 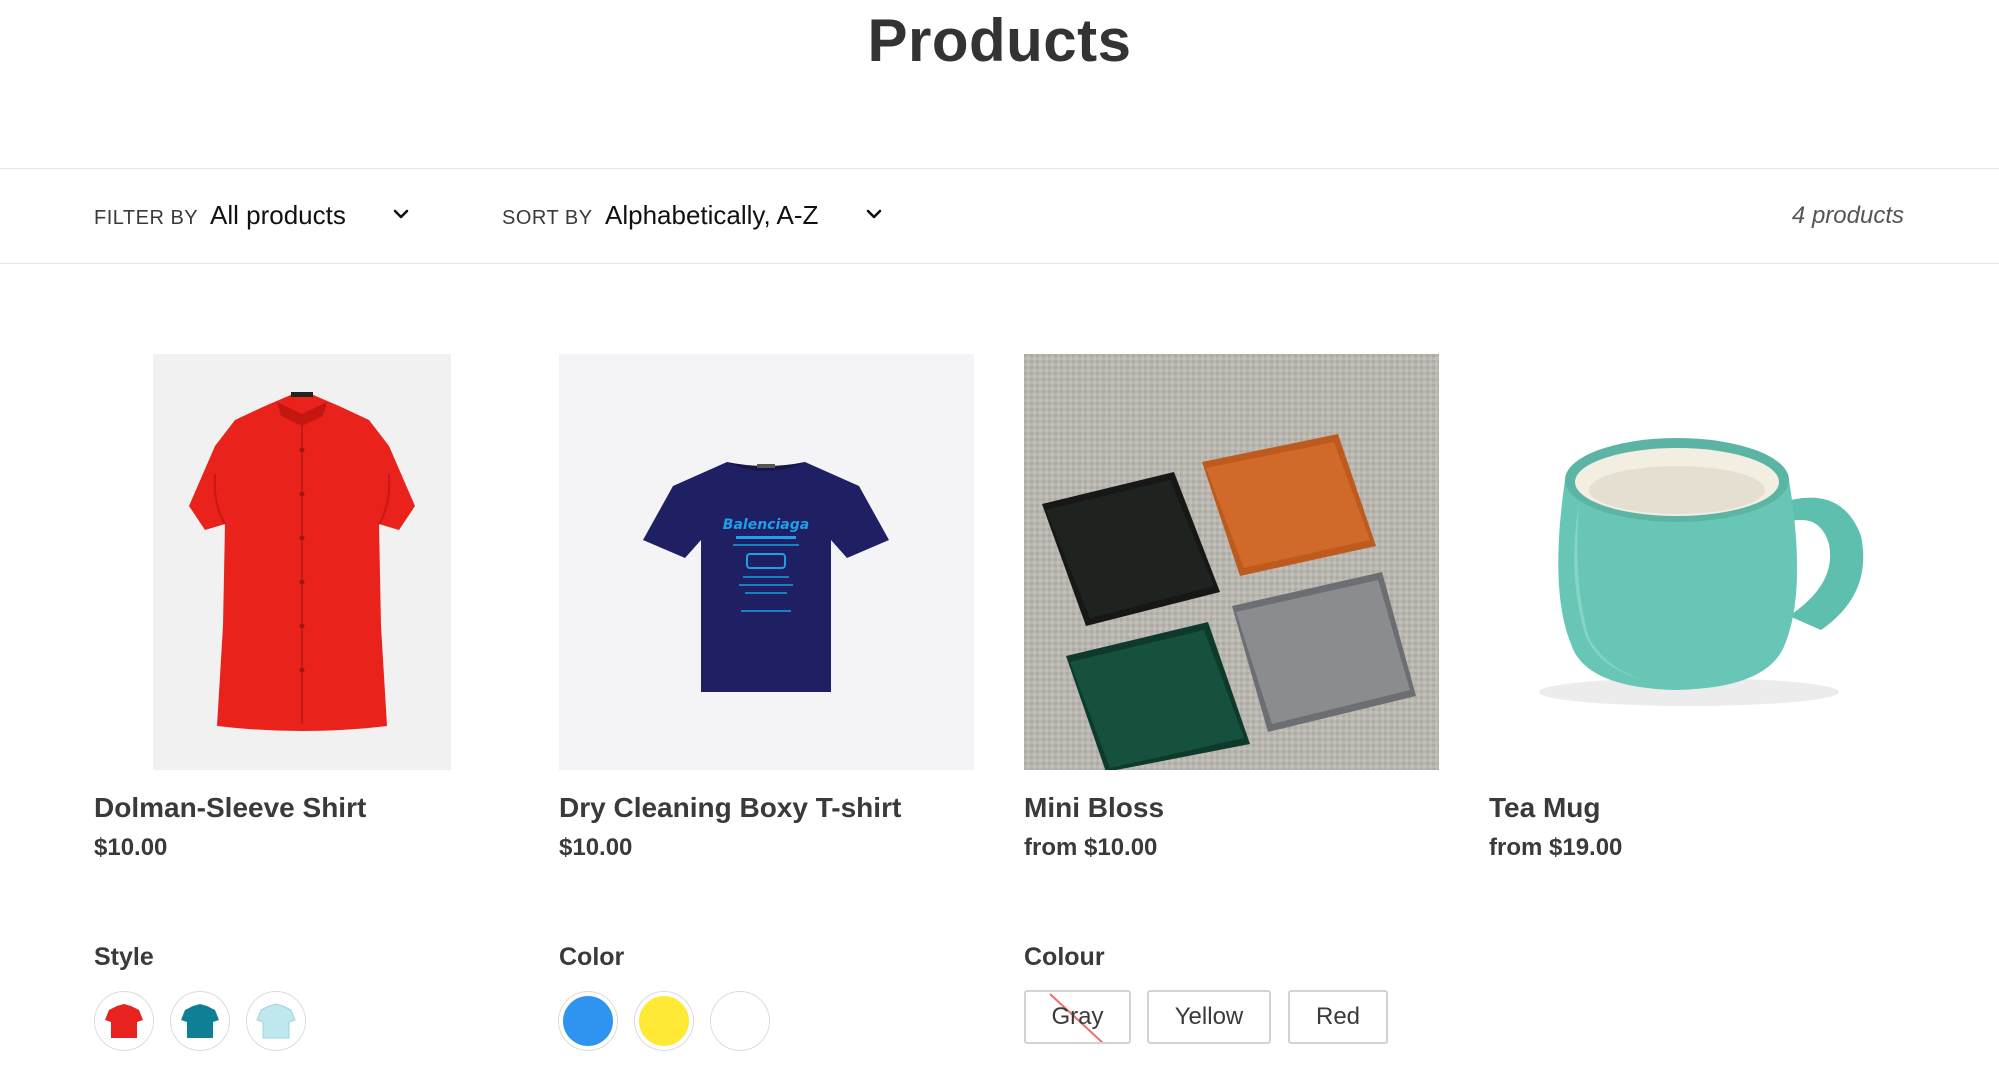 What do you see at coordinates (1544, 808) in the screenshot?
I see `product-title: Tea Mug` at bounding box center [1544, 808].